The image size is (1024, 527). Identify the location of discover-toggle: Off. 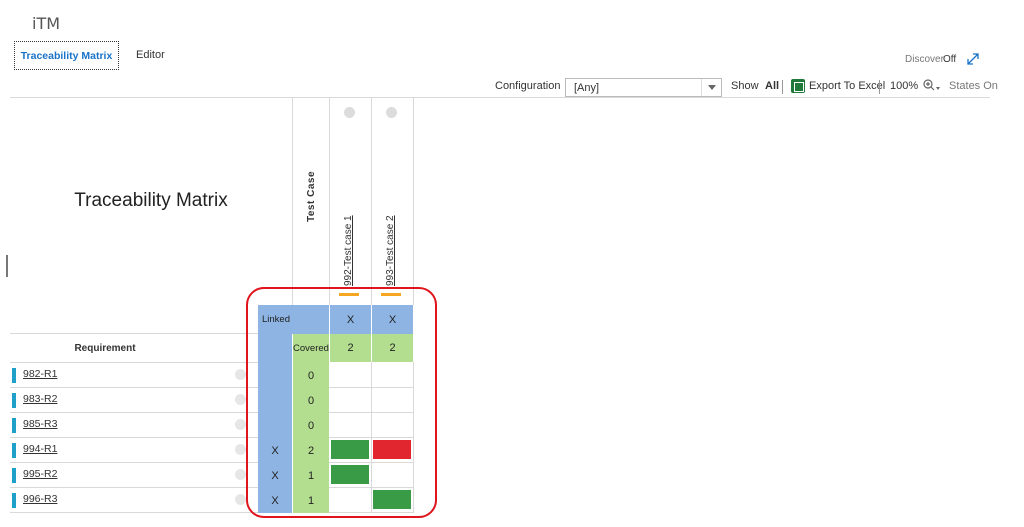
(949, 59).